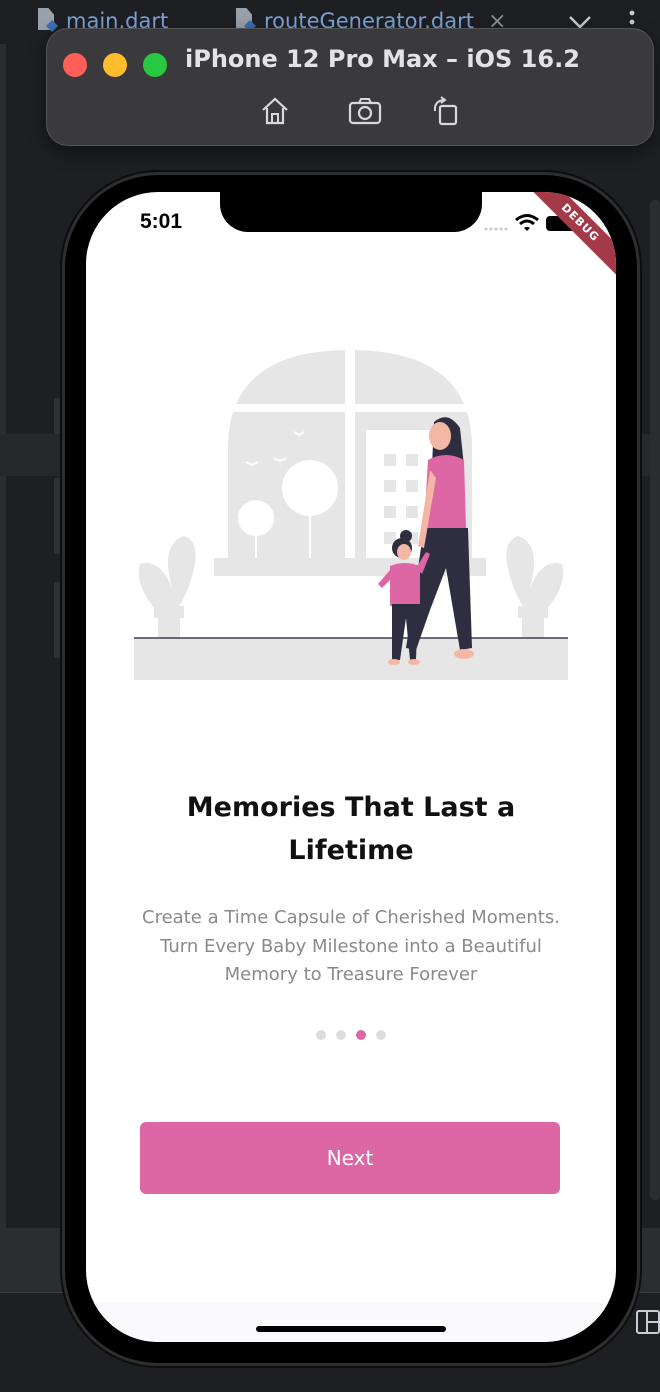 This screenshot has height=1392, width=660. Describe the element at coordinates (351, 1322) in the screenshot. I see `bottom-safe-area` at that location.